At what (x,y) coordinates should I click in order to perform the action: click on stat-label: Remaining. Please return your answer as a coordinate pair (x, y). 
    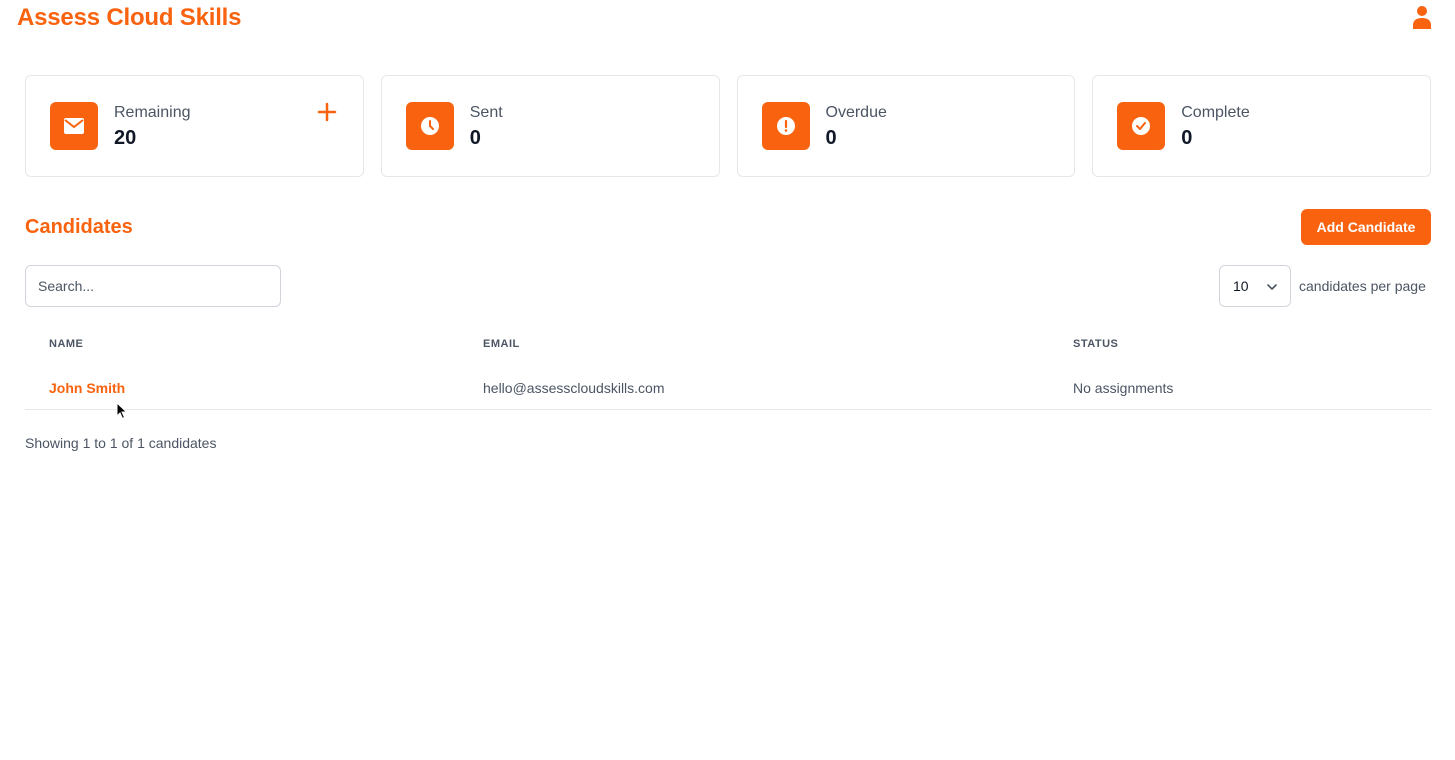
    Looking at the image, I should click on (152, 112).